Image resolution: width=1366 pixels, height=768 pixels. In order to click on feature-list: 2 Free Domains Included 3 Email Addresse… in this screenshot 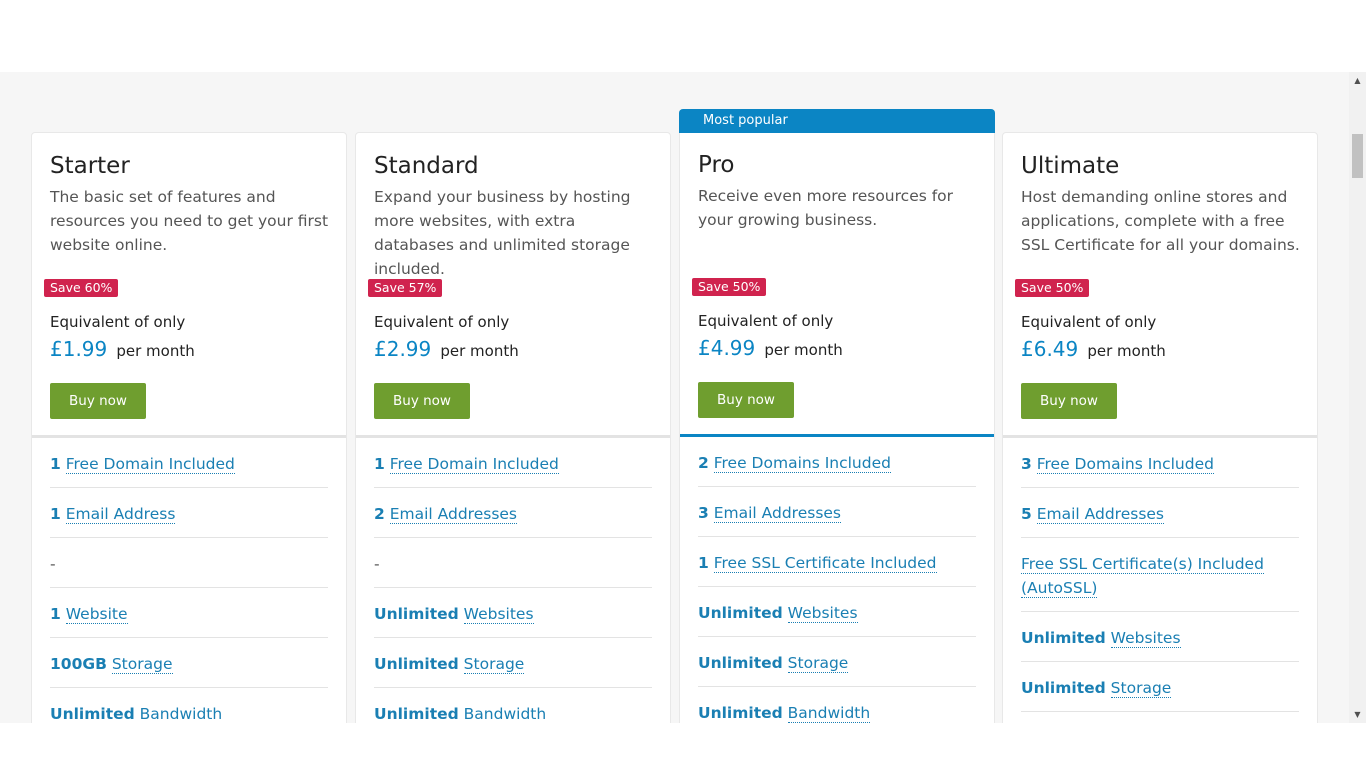, I will do `click(837, 580)`.